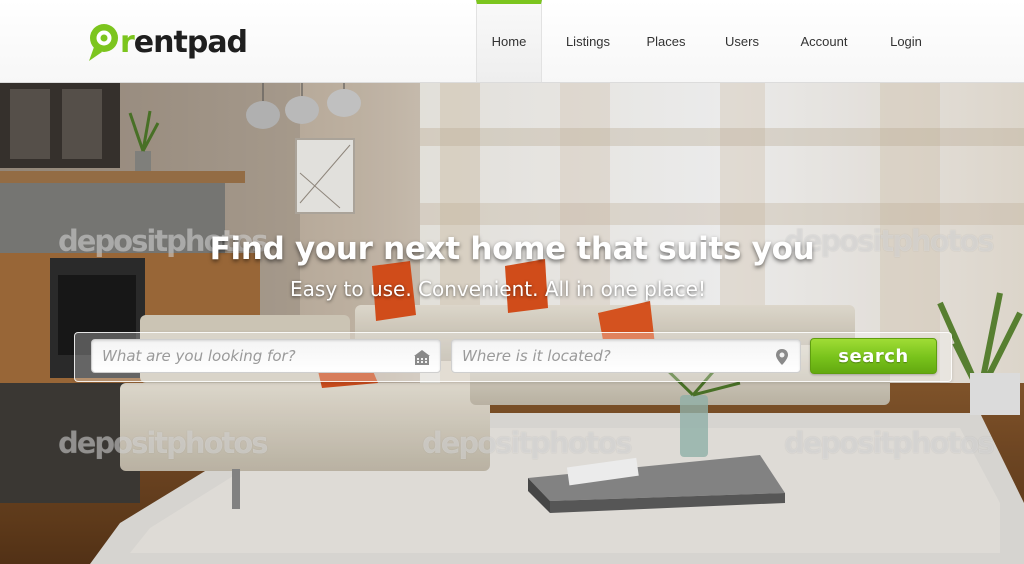 Image resolution: width=1024 pixels, height=564 pixels. I want to click on where-field-wrapper, so click(626, 356).